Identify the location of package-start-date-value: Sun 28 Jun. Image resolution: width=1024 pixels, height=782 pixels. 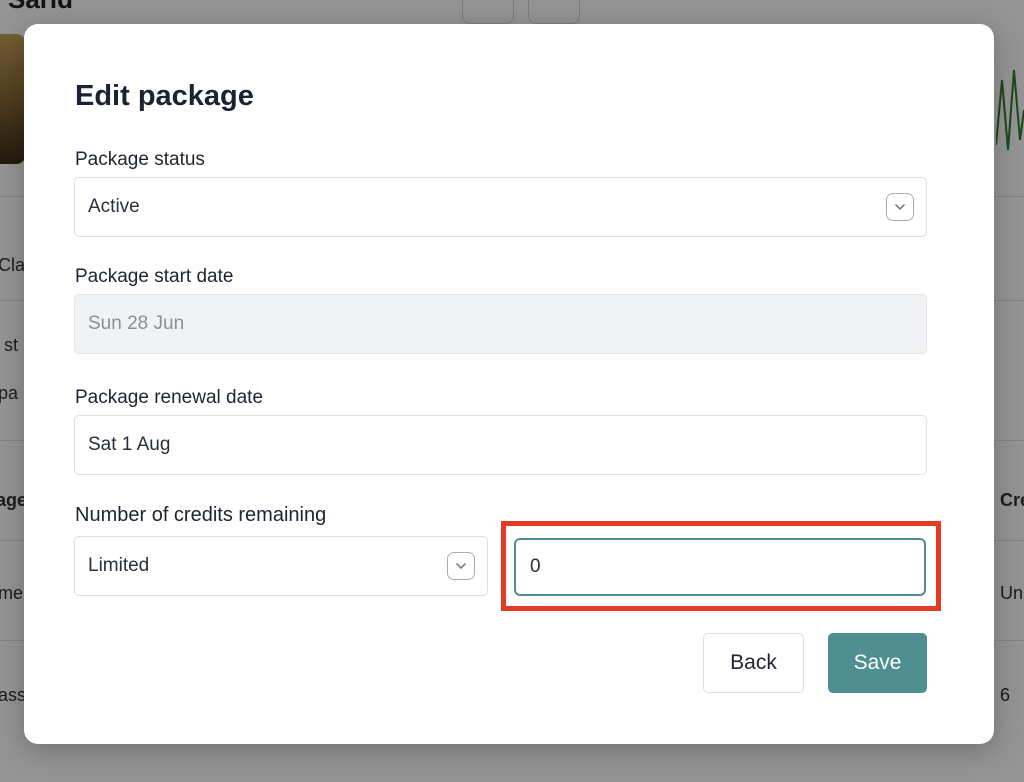
(136, 323).